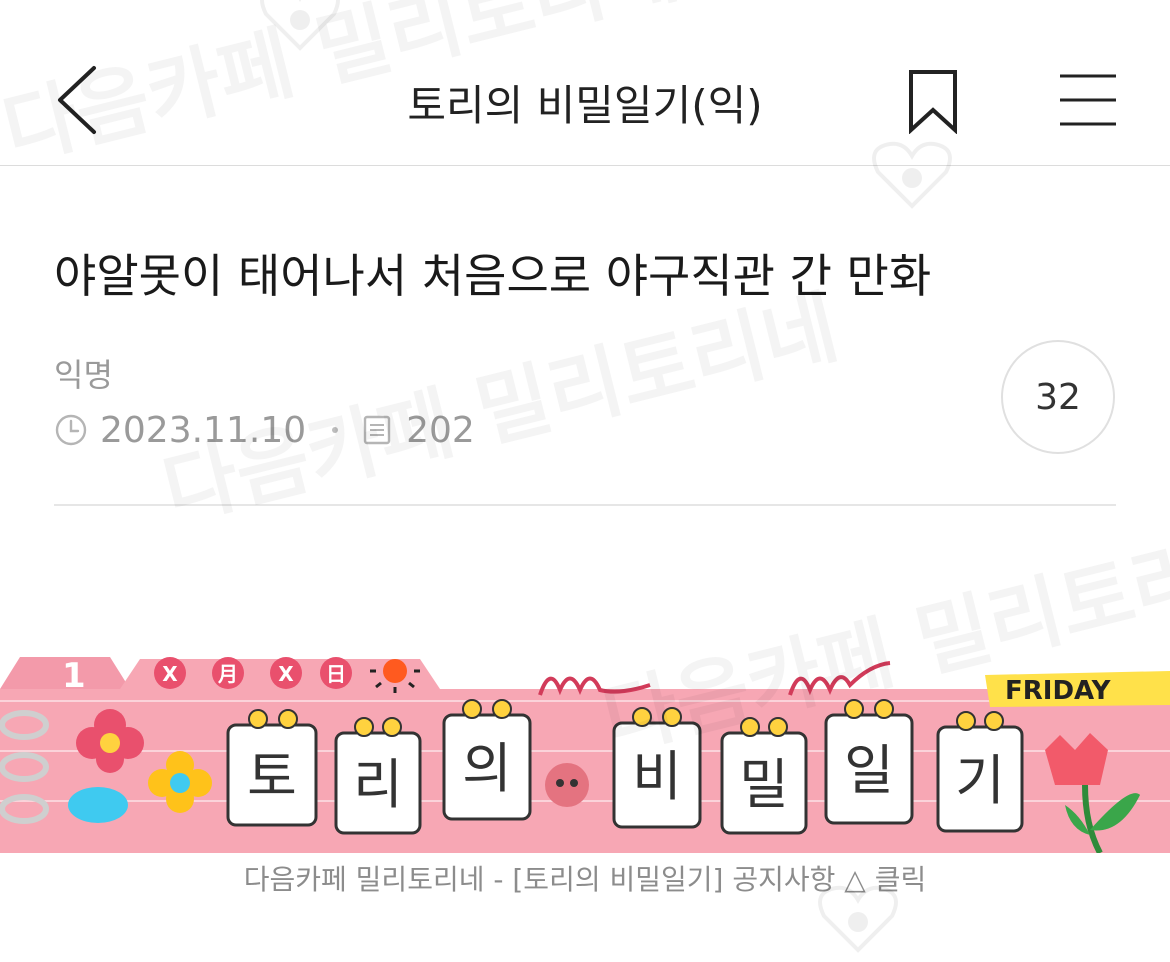  Describe the element at coordinates (336, 674) in the screenshot. I see `date-char: 日` at that location.